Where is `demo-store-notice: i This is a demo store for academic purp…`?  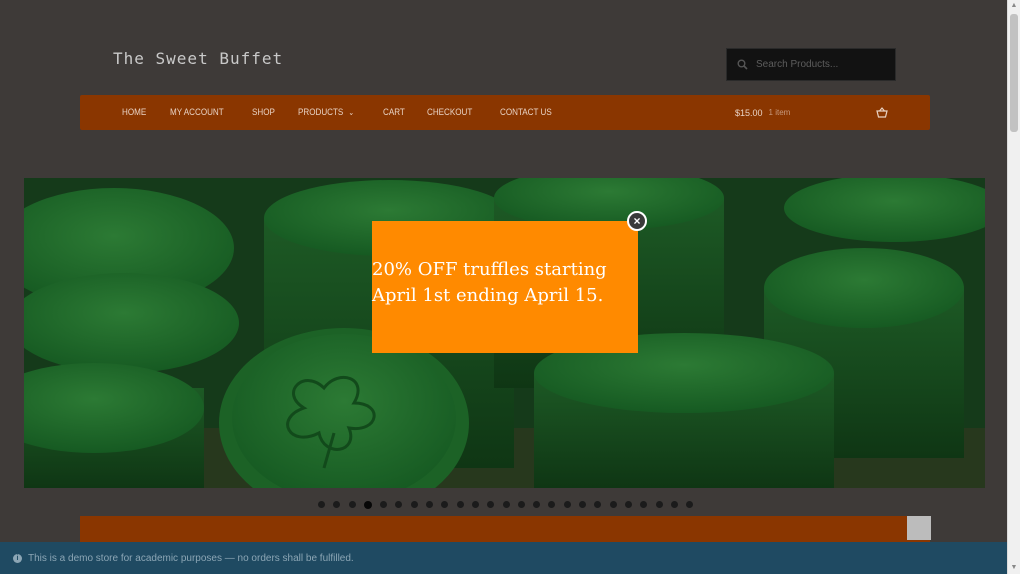 demo-store-notice: i This is a demo store for academic purp… is located at coordinates (504, 558).